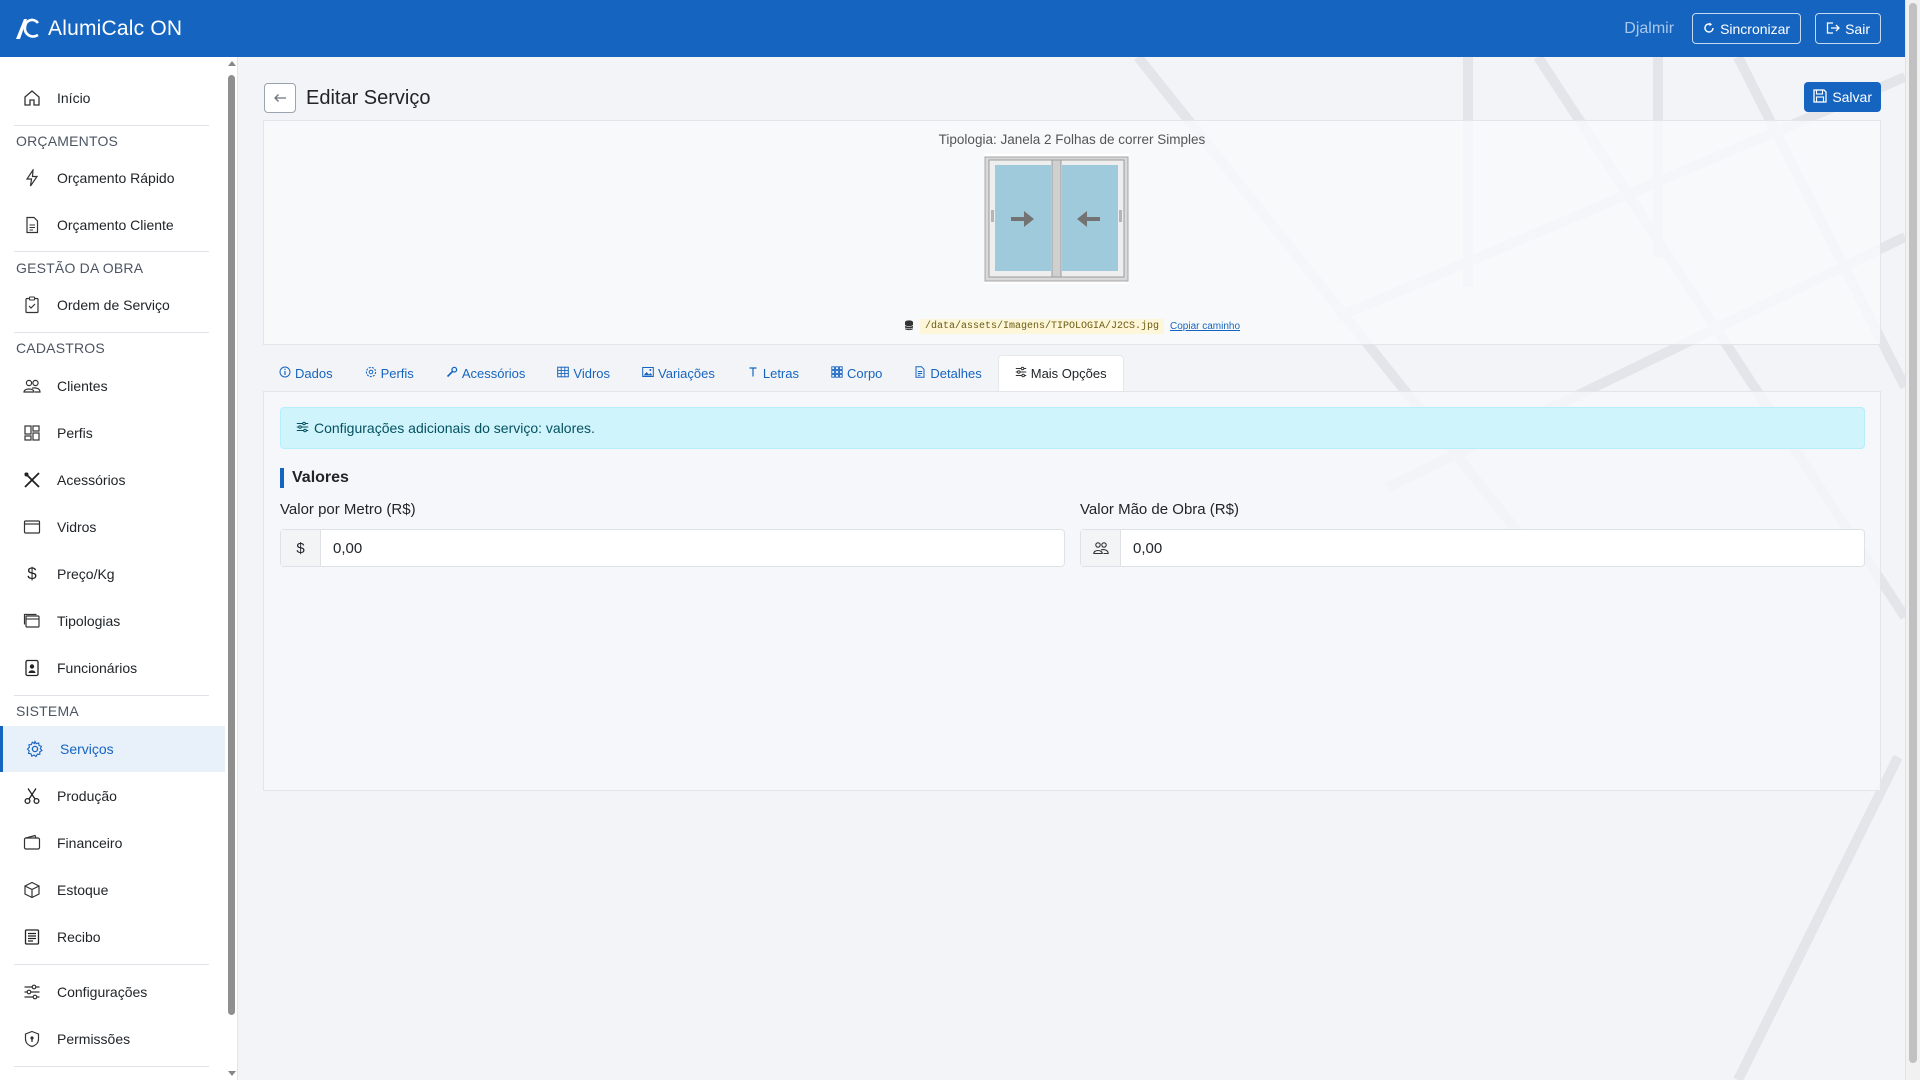  I want to click on sidebar-item-orcamento-rapido: Orçamento Rápido, so click(112, 178).